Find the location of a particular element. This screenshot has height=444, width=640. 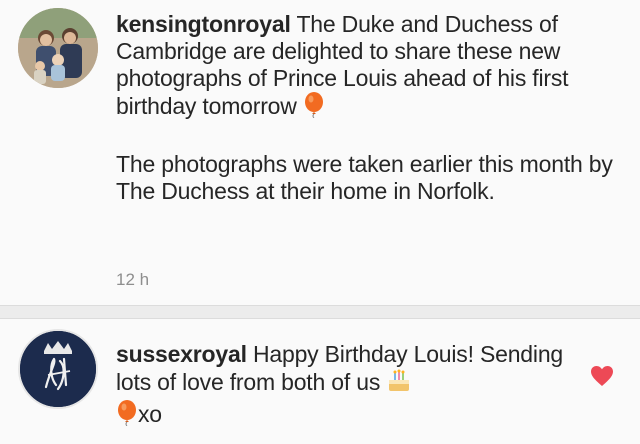

kensingtonroyal-avatar is located at coordinates (58, 48).